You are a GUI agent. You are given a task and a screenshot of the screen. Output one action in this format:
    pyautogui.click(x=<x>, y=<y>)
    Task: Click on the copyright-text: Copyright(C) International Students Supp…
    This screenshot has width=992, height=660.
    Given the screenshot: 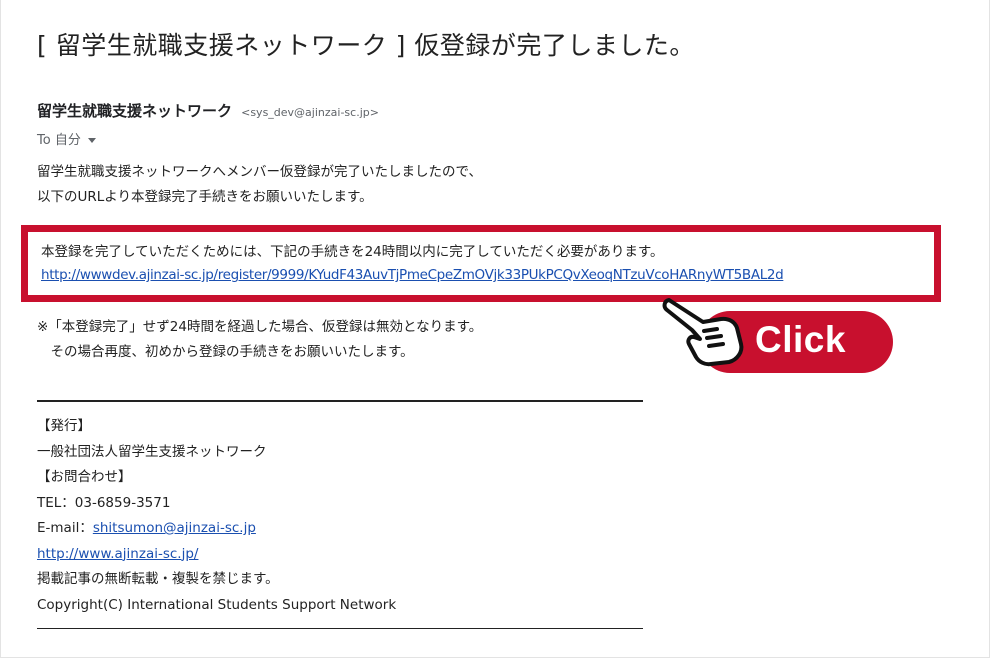 What is the action you would take?
    pyautogui.click(x=217, y=604)
    